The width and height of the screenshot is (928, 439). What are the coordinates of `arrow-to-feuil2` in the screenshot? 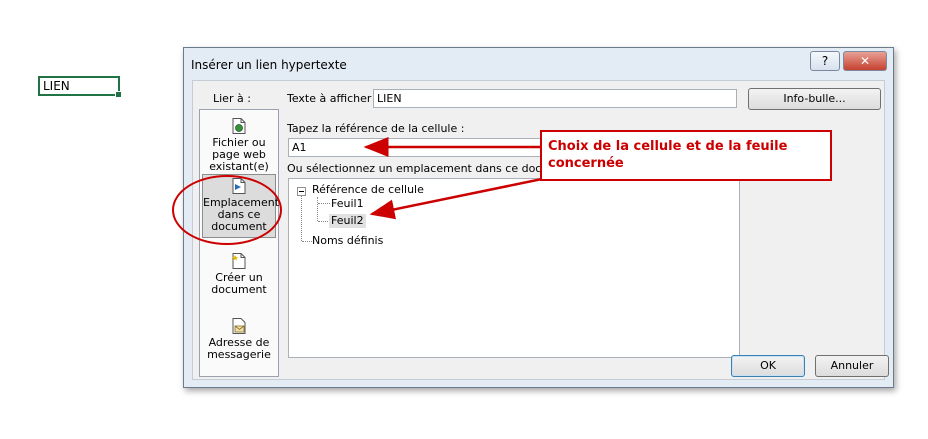 It's located at (456, 198).